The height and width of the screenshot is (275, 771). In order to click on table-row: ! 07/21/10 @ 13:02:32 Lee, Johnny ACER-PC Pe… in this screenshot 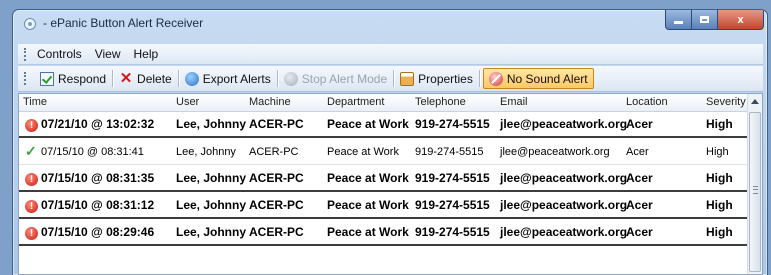, I will do `click(383, 124)`.